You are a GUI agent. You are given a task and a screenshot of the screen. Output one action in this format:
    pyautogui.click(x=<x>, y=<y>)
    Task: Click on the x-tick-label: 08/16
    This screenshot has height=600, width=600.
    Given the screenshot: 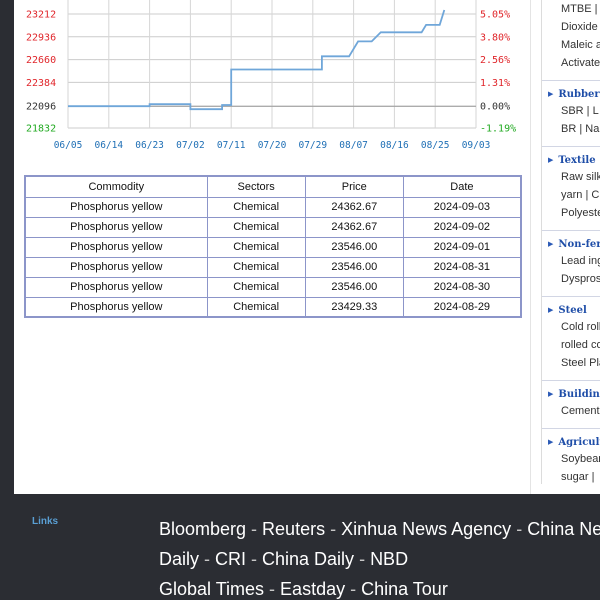 What is the action you would take?
    pyautogui.click(x=394, y=145)
    